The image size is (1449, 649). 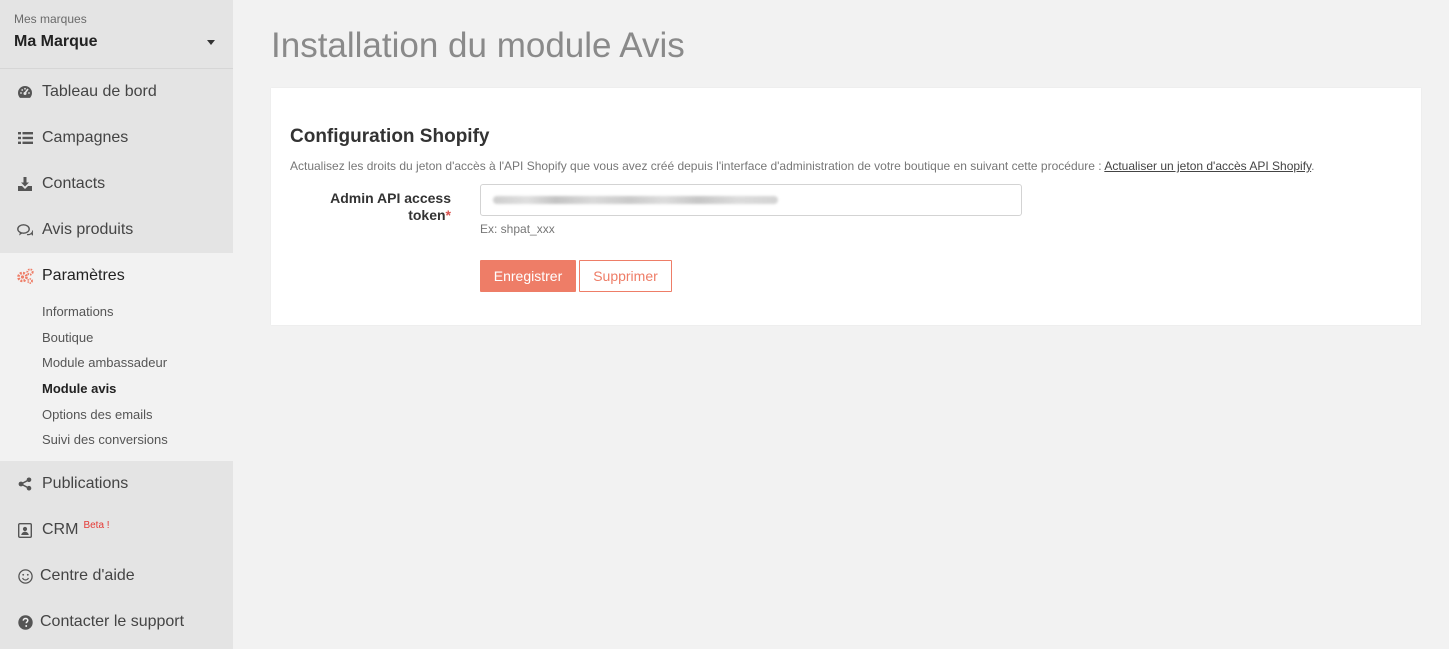 What do you see at coordinates (25, 622) in the screenshot?
I see `question-circle-icon` at bounding box center [25, 622].